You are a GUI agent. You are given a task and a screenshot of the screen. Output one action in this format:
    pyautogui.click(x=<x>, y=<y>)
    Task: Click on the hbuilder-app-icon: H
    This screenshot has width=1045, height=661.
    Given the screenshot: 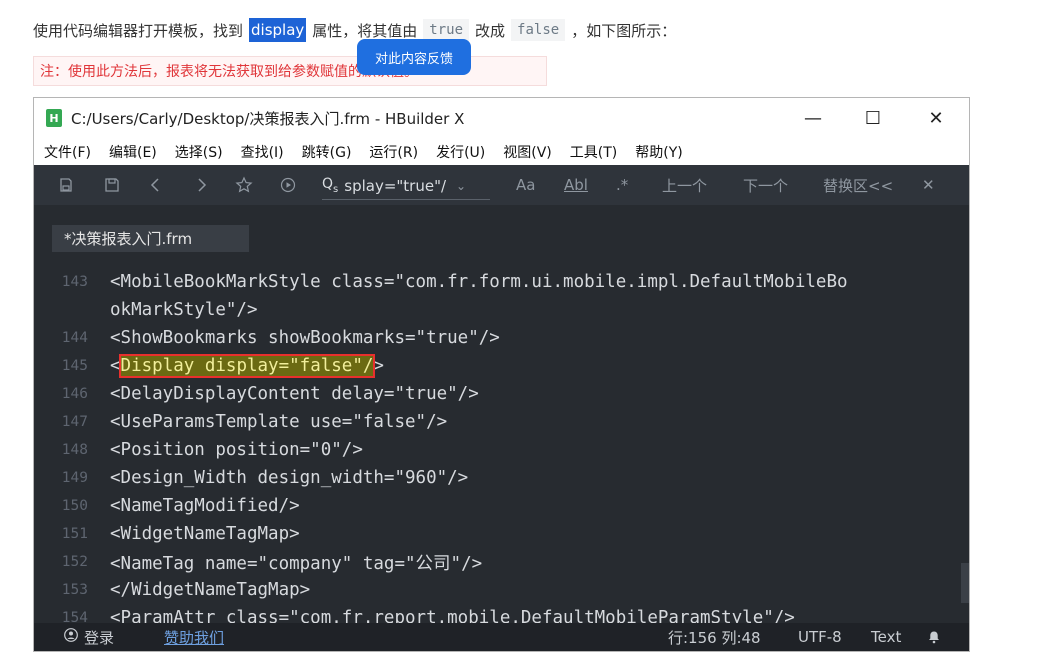 What is the action you would take?
    pyautogui.click(x=54, y=118)
    